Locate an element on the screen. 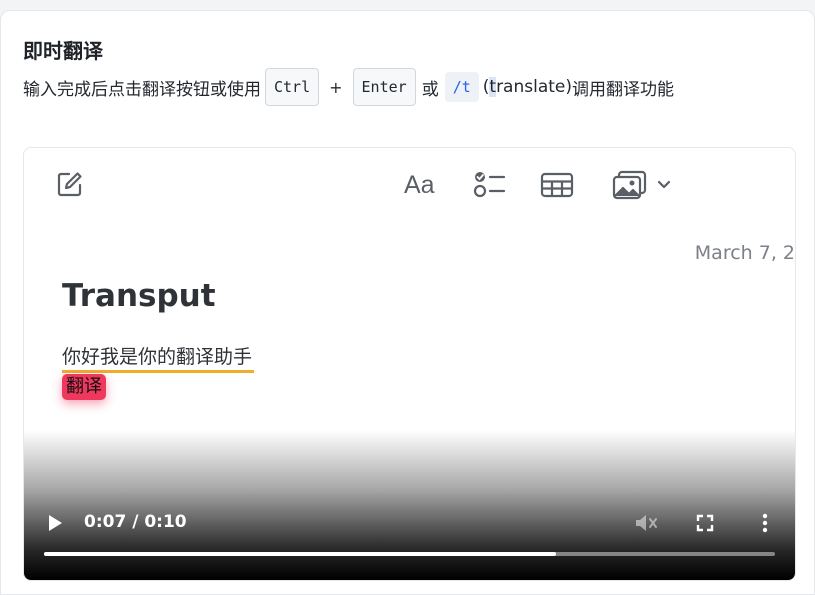  translate-button: 翻译 is located at coordinates (84, 387).